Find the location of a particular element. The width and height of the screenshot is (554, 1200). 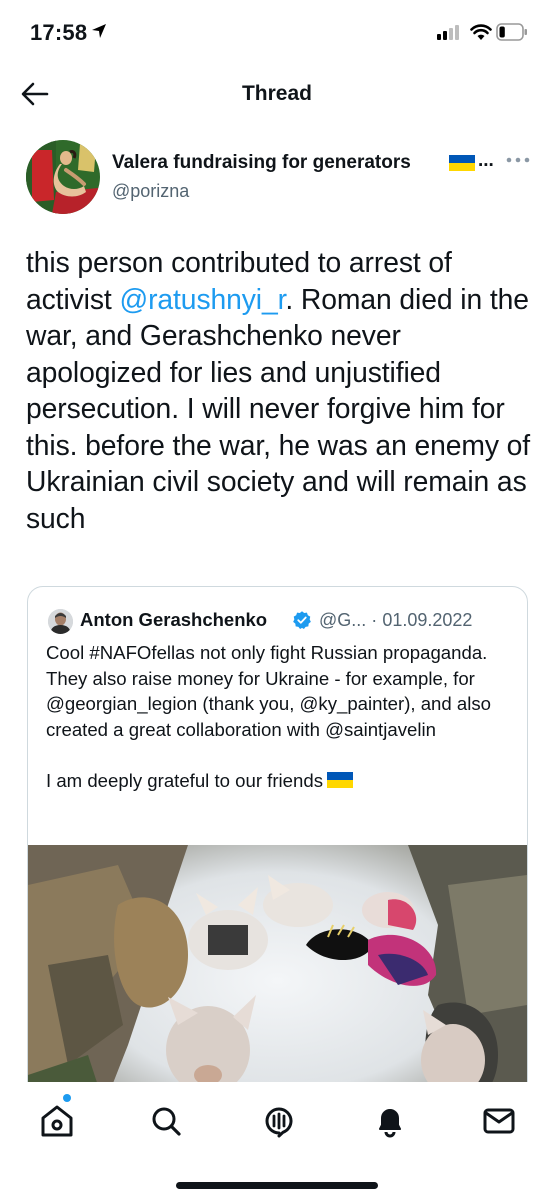

author-name: Valera fundraising for generators is located at coordinates (261, 163).